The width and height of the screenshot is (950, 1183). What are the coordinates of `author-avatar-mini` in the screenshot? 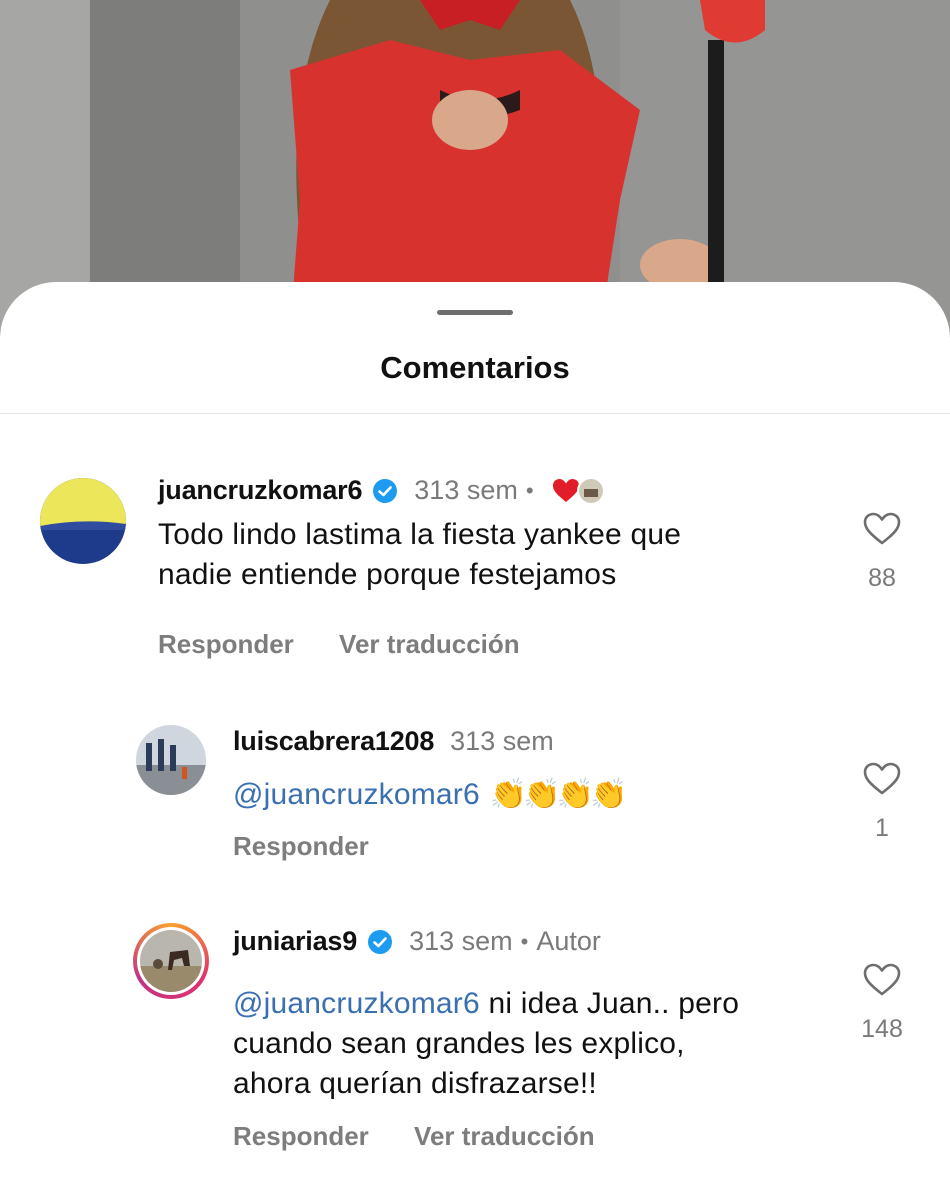 It's located at (590, 490).